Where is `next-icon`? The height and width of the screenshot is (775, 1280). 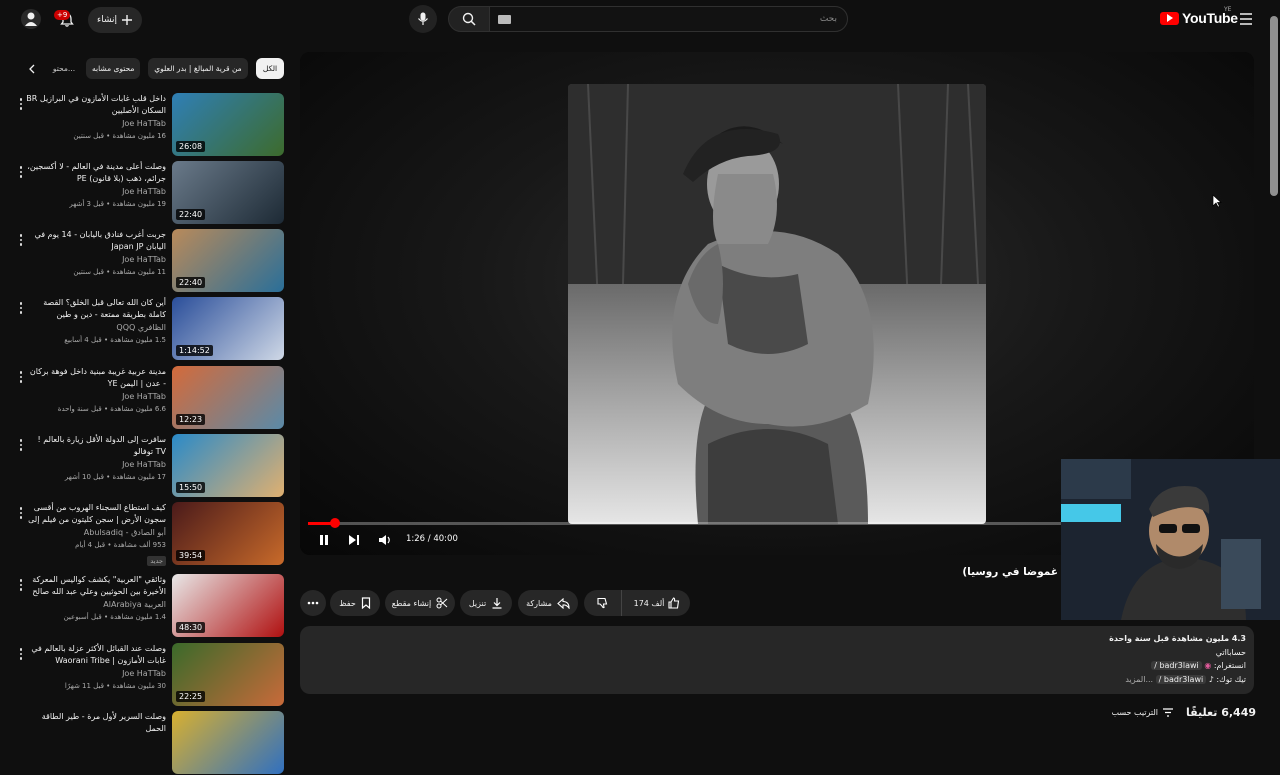
next-icon is located at coordinates (354, 540).